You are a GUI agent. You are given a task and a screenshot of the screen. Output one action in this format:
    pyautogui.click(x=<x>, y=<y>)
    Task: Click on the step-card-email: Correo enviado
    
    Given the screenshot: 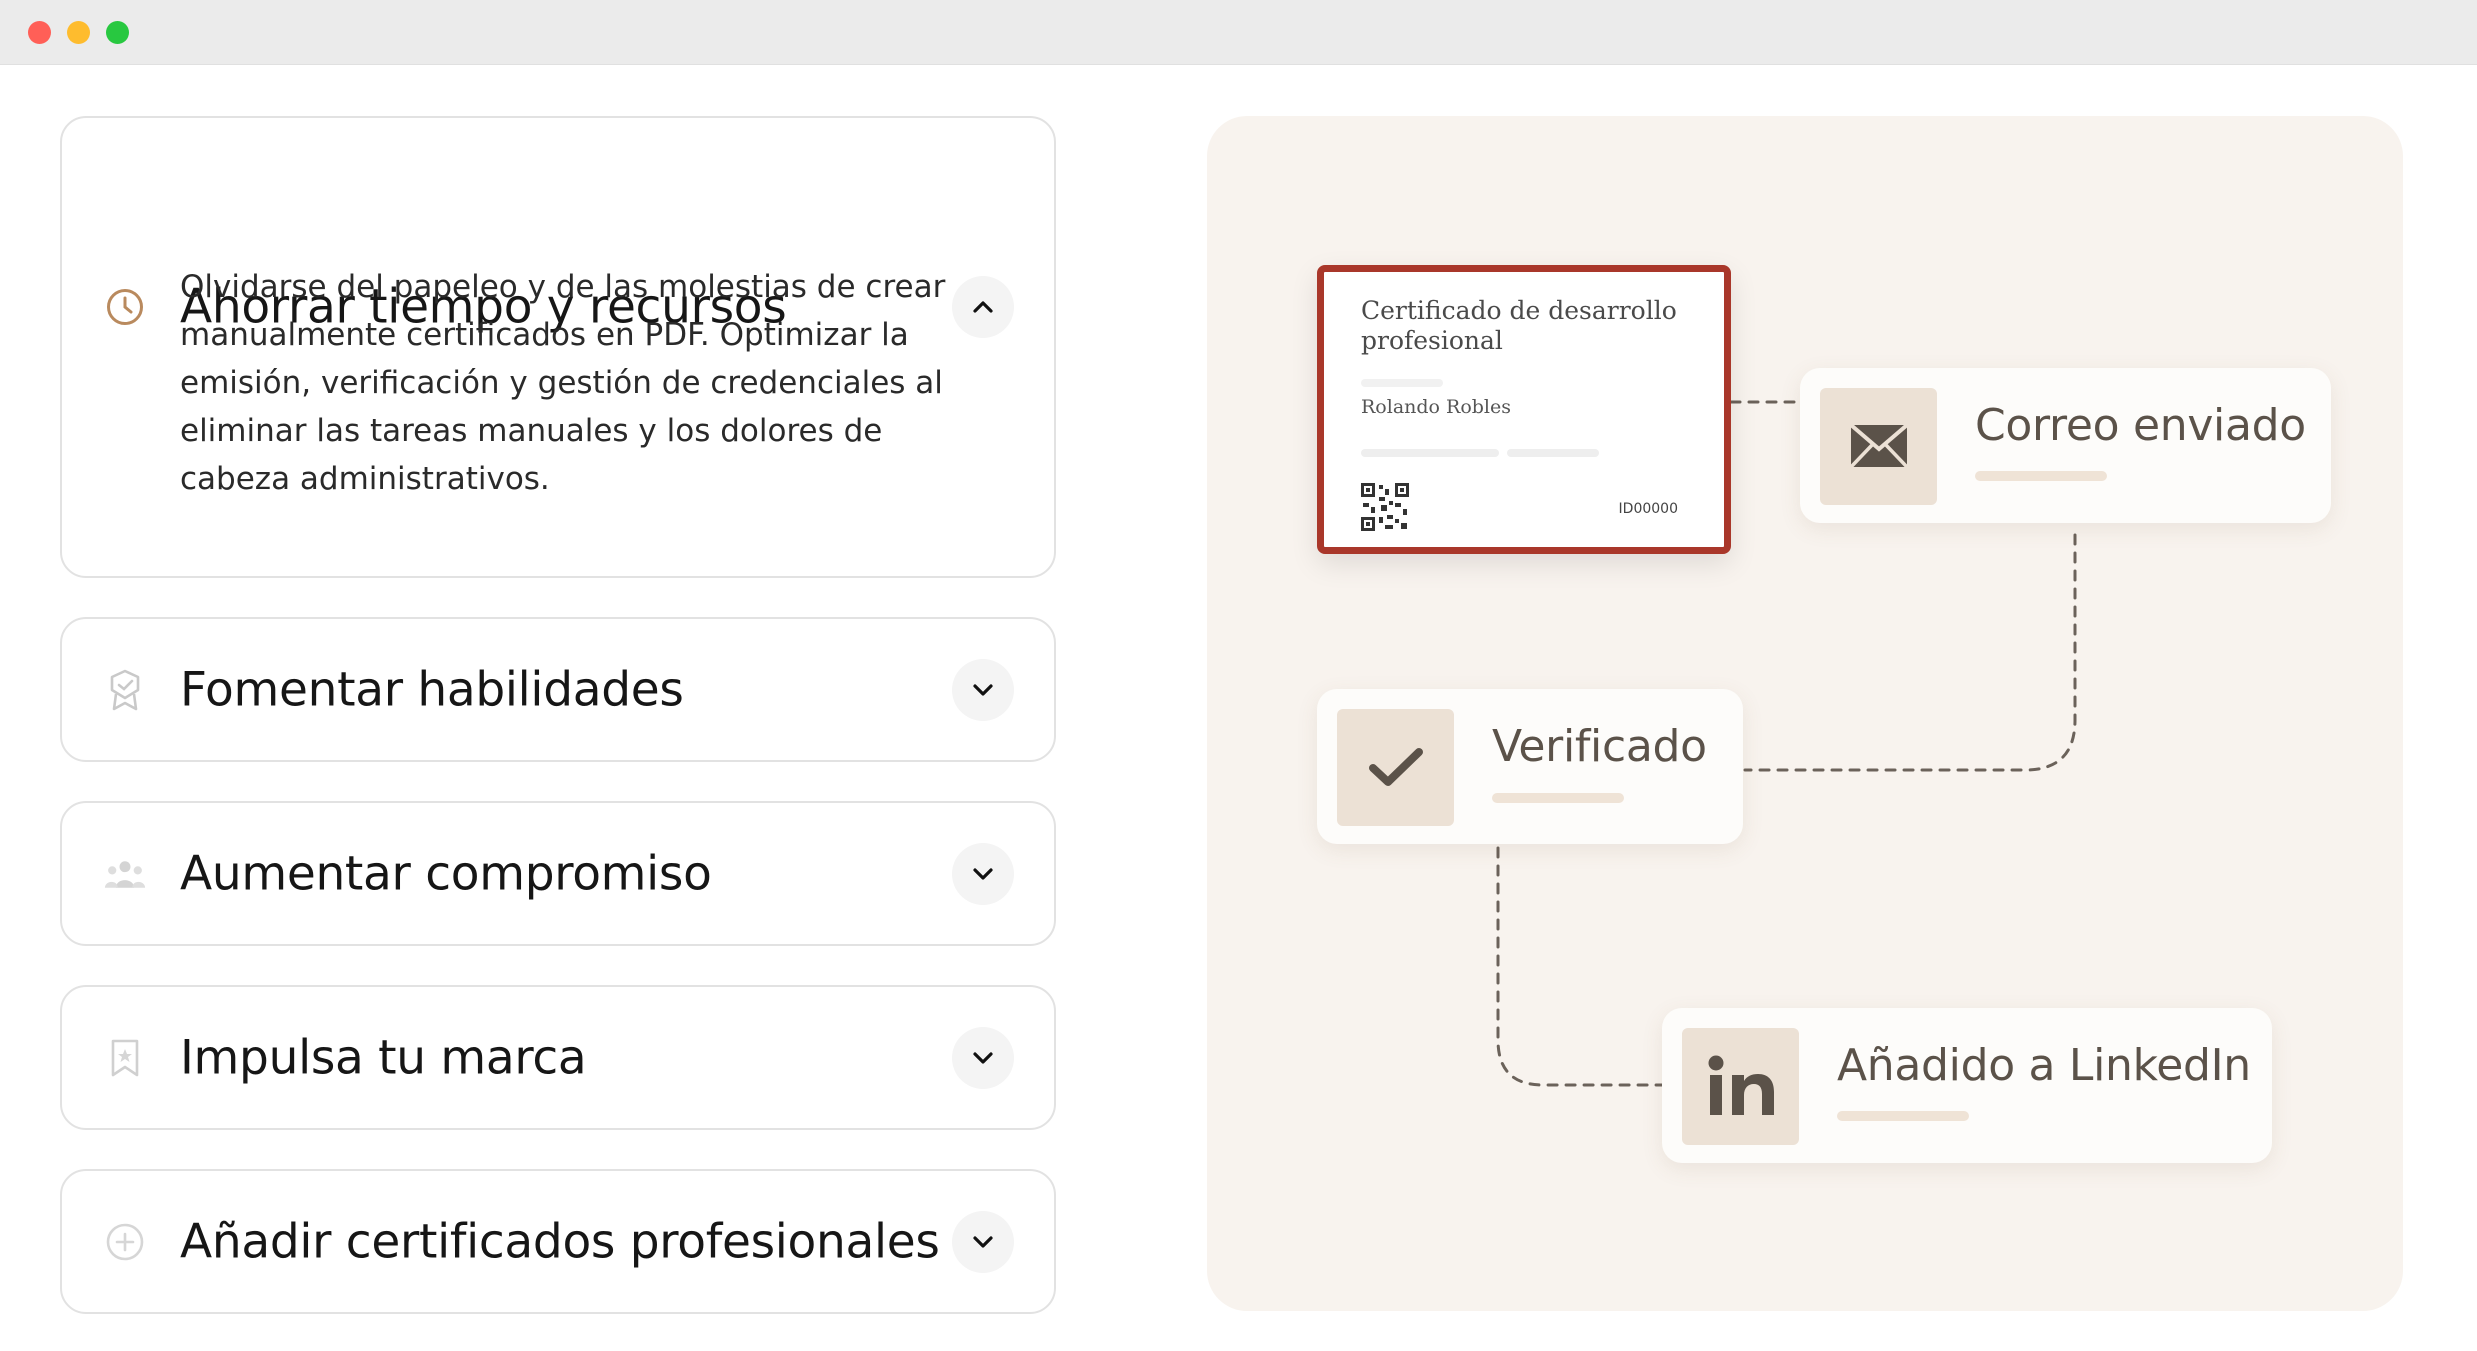 What is the action you would take?
    pyautogui.click(x=2065, y=445)
    